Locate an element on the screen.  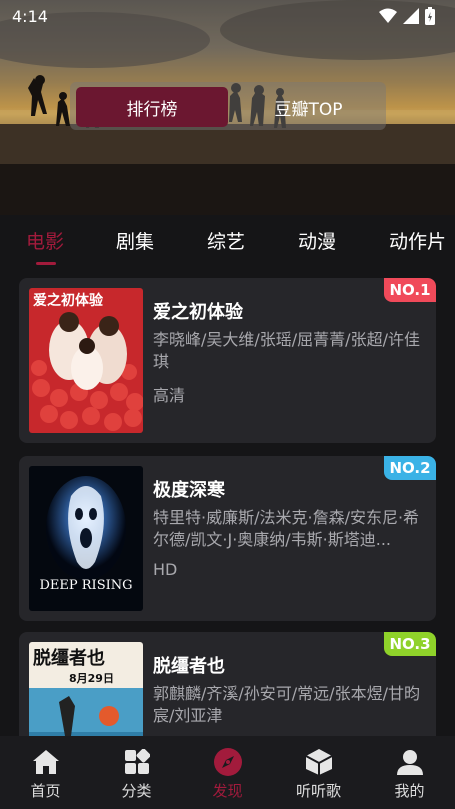
tab-variety: 综艺 is located at coordinates (226, 240).